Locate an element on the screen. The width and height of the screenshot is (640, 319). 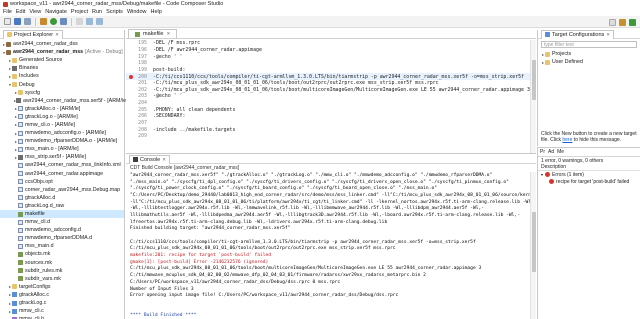
menu-edit: Edit is located at coordinates (20, 12).